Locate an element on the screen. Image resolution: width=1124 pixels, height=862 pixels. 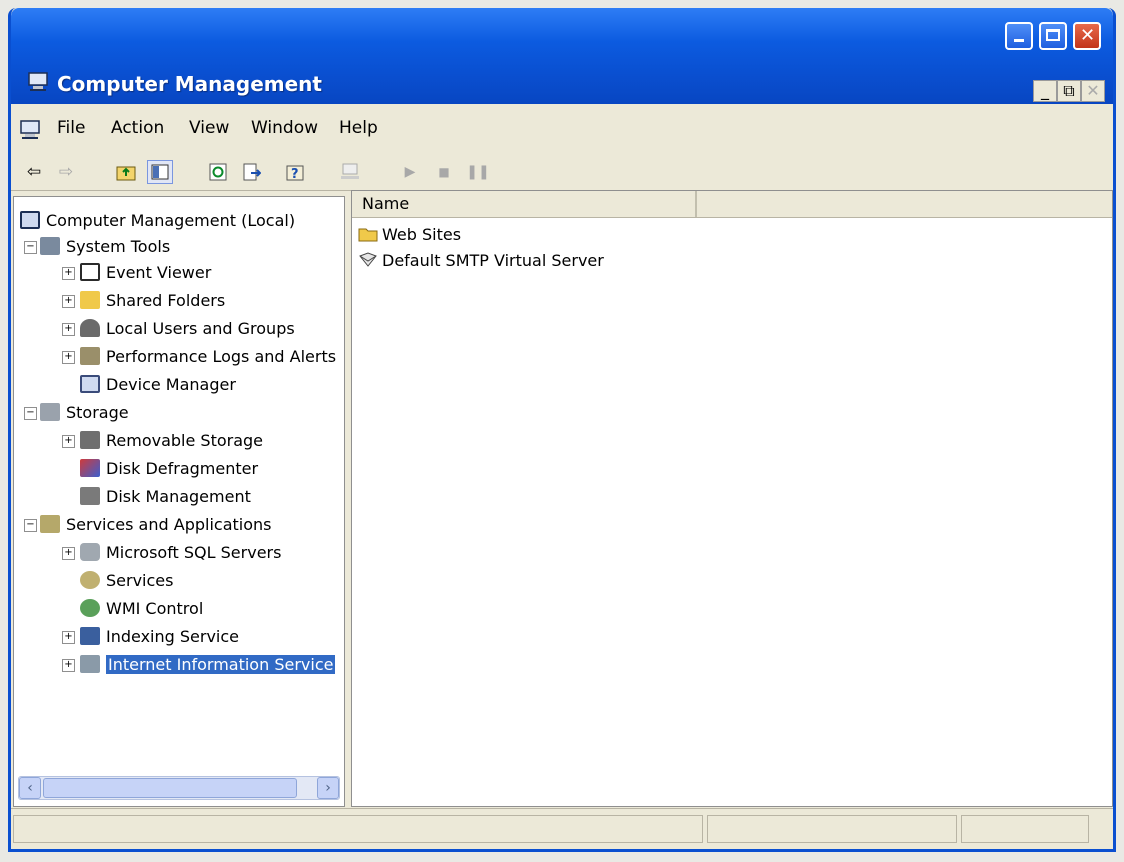
tree-node-device-manager: Device Manager is located at coordinates (158, 384).